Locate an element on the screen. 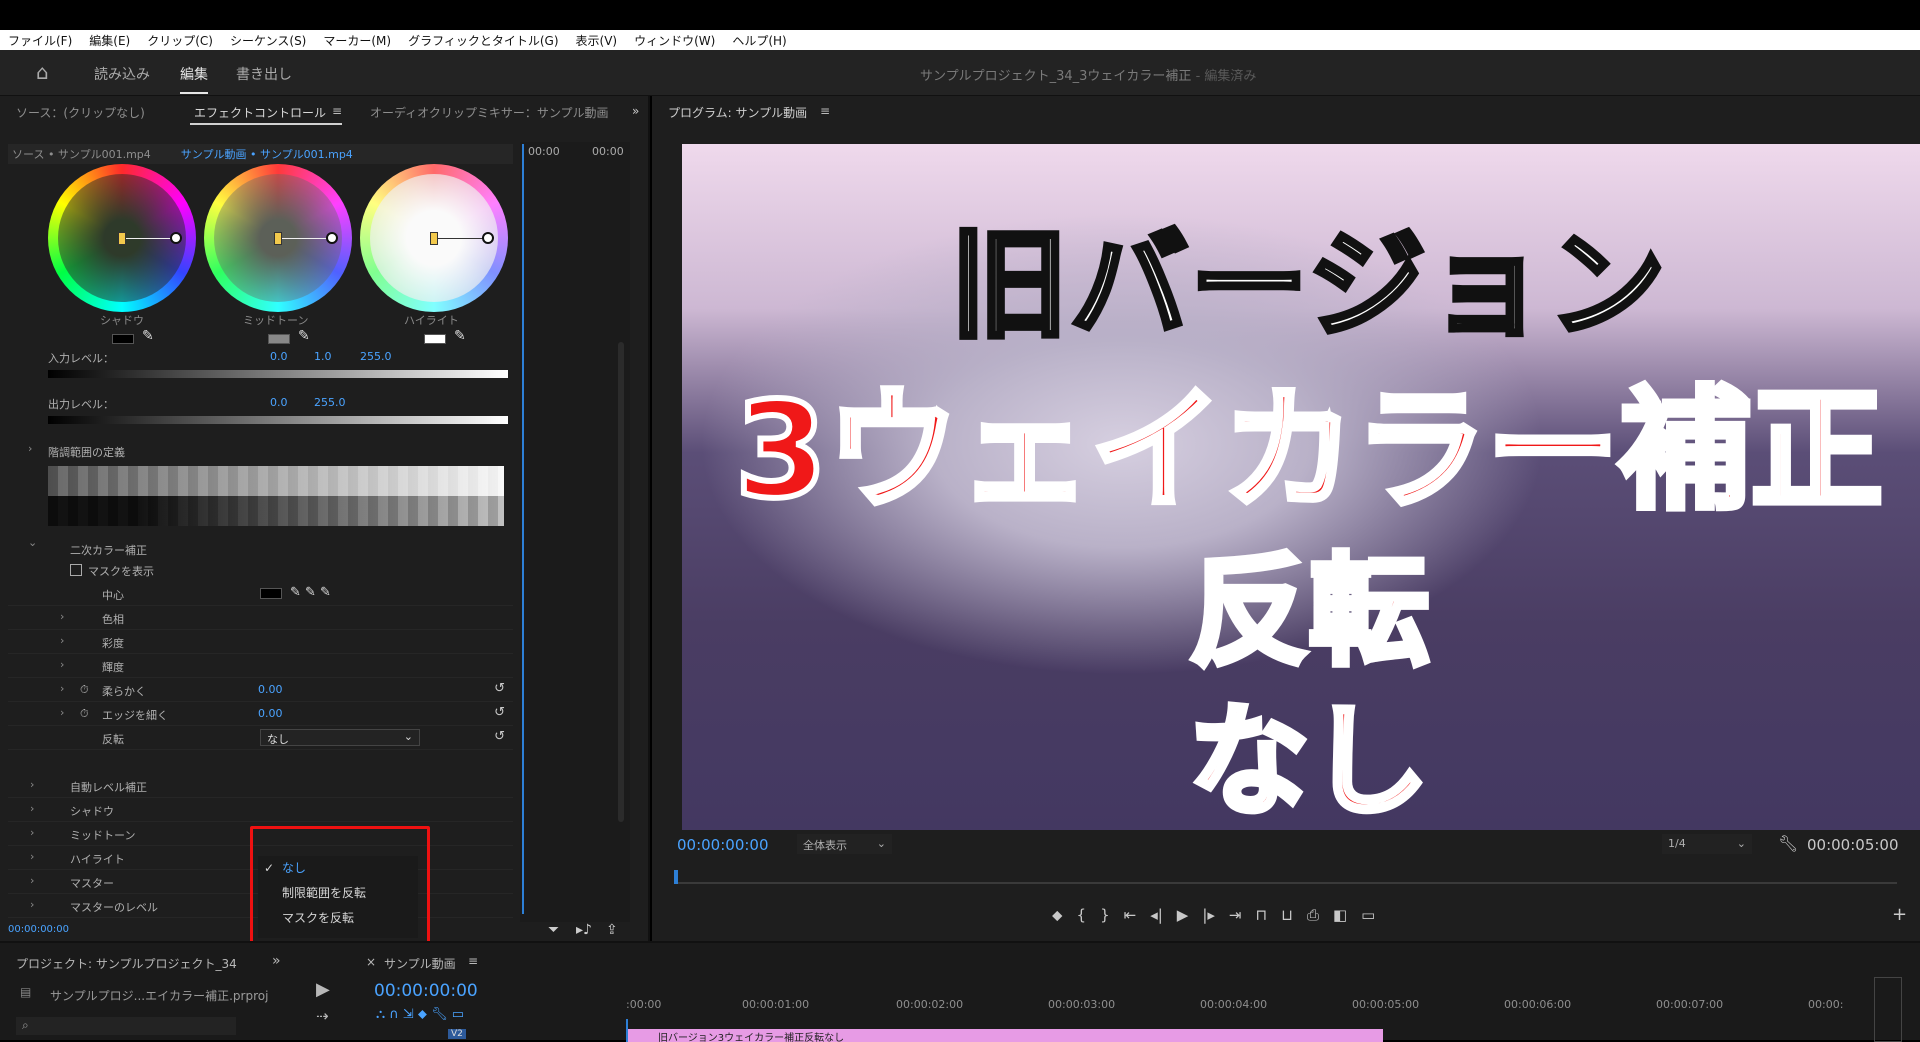  midtone-color-wheel is located at coordinates (278, 238).